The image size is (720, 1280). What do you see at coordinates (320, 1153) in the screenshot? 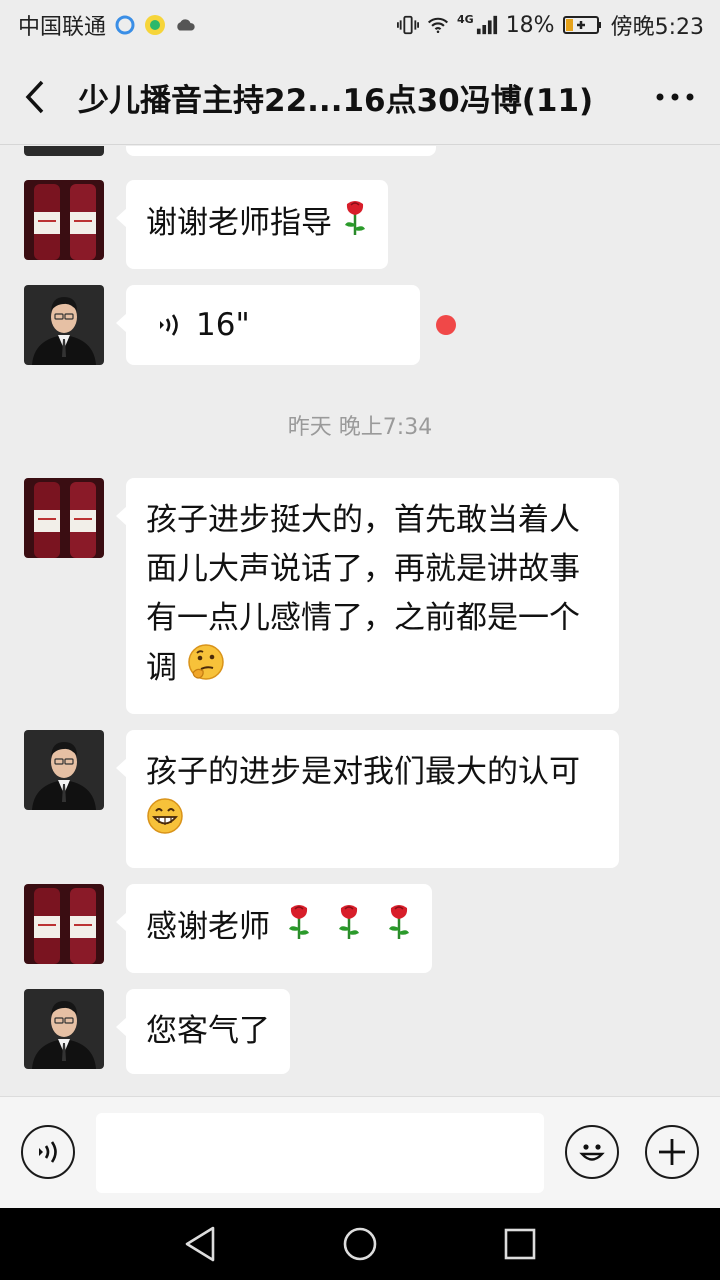
I see `message-input` at bounding box center [320, 1153].